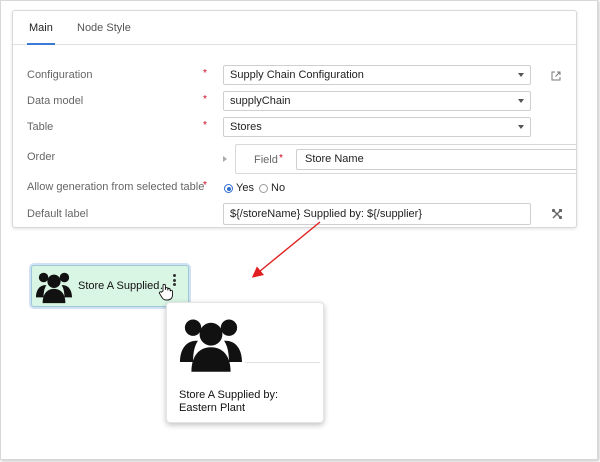 This screenshot has height=462, width=600. Describe the element at coordinates (266, 160) in the screenshot. I see `field-label: Field` at that location.